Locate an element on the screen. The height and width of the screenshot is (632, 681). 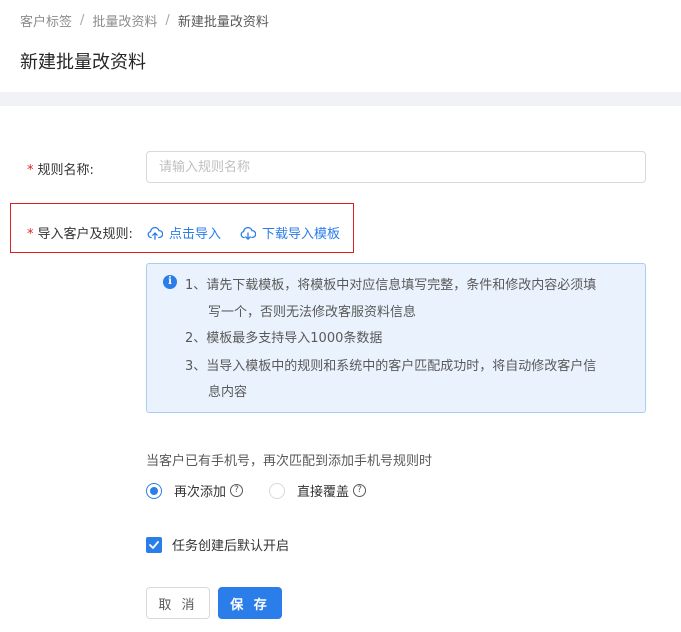
radio-overwrite: 直接覆盖 ? is located at coordinates (318, 490).